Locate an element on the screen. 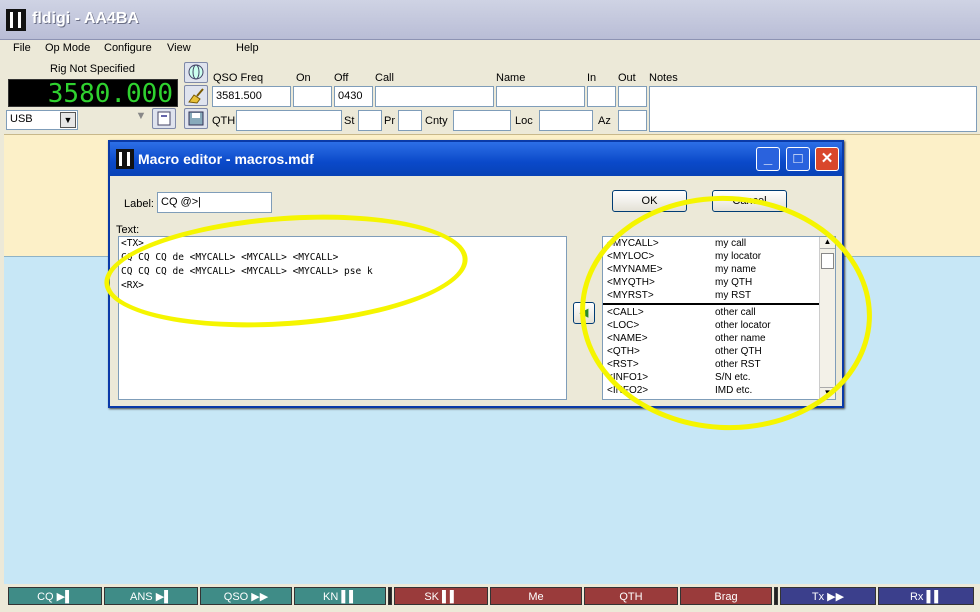 The width and height of the screenshot is (980, 612). macro-qth-button: QTH is located at coordinates (631, 596).